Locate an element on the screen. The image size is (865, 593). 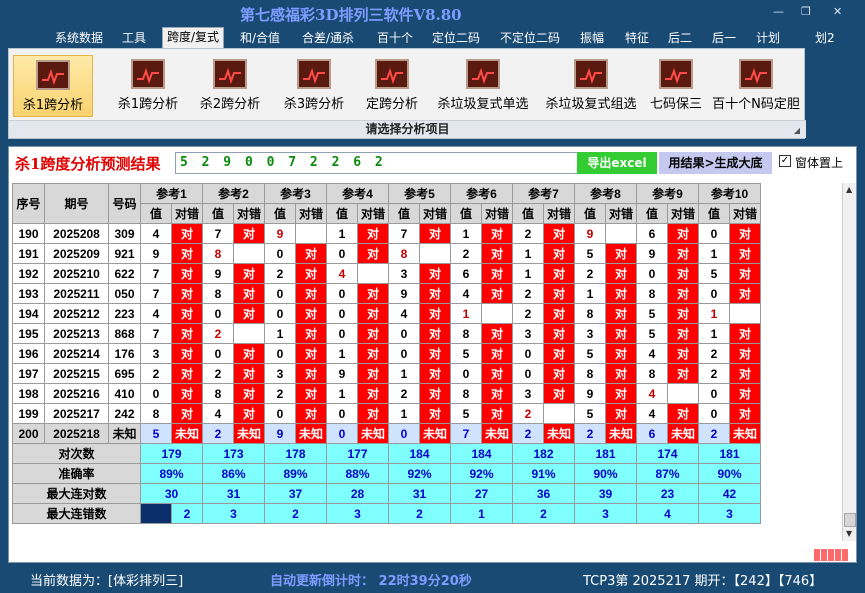
menu-item-7: 不定位二码 is located at coordinates (530, 37).